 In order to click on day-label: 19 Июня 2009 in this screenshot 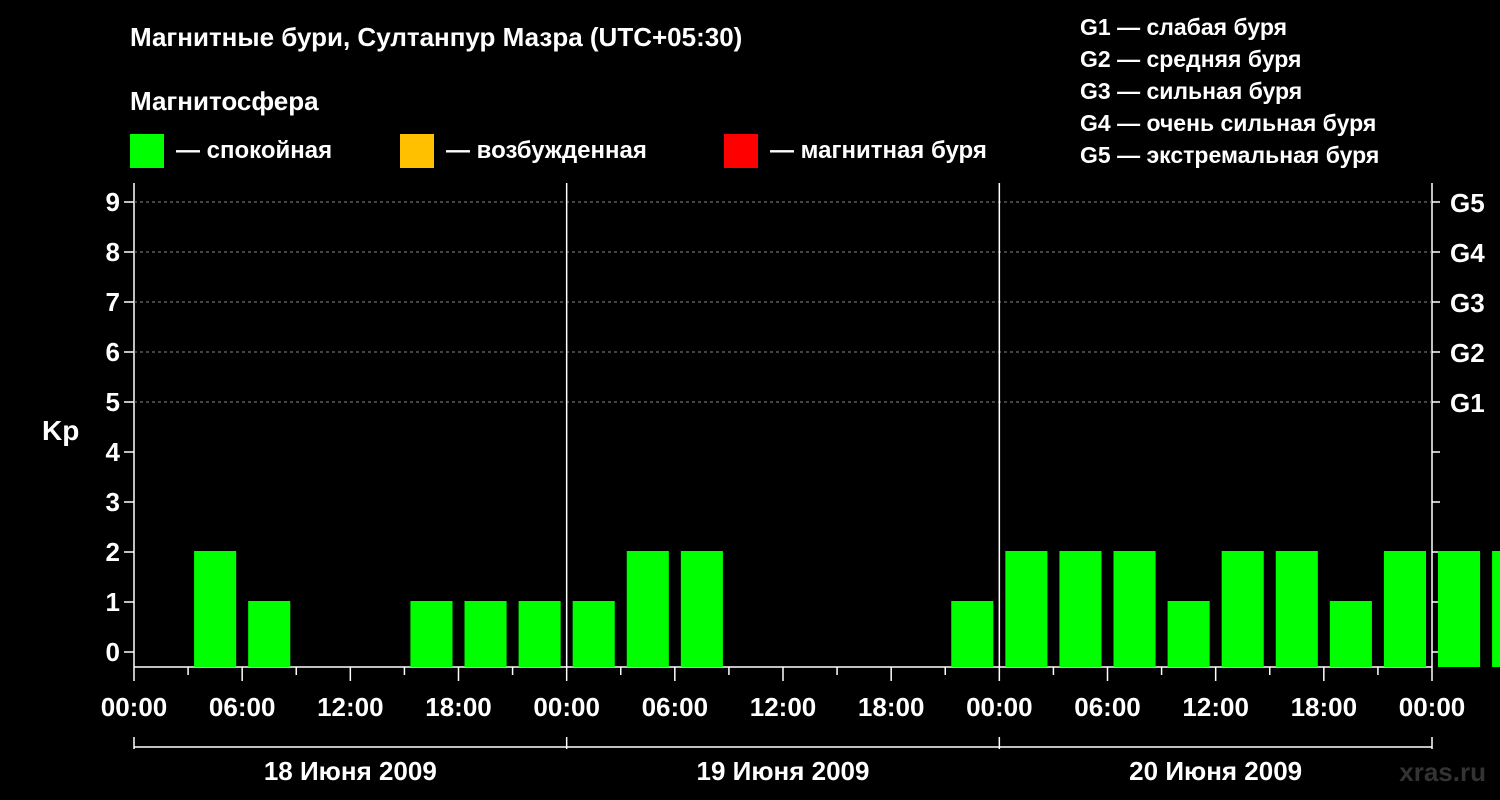, I will do `click(783, 771)`.